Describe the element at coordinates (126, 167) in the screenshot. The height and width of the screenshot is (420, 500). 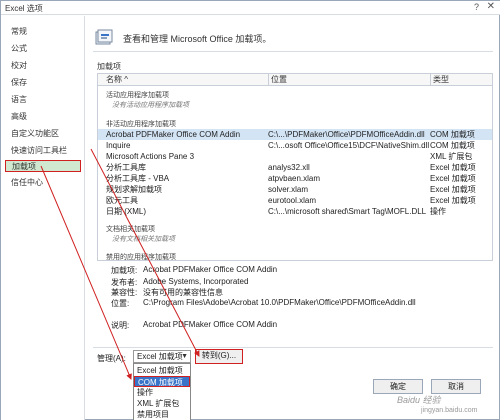
I see `addin-name: 分析工具库` at that location.